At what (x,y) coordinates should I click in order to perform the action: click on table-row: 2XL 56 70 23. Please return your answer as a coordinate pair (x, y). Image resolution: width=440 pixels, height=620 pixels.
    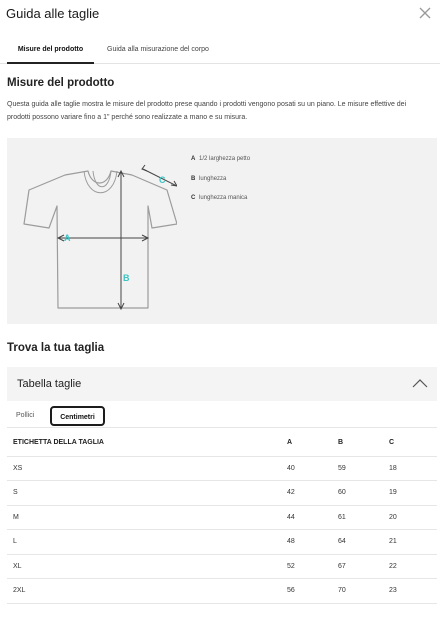
    Looking at the image, I should click on (222, 591).